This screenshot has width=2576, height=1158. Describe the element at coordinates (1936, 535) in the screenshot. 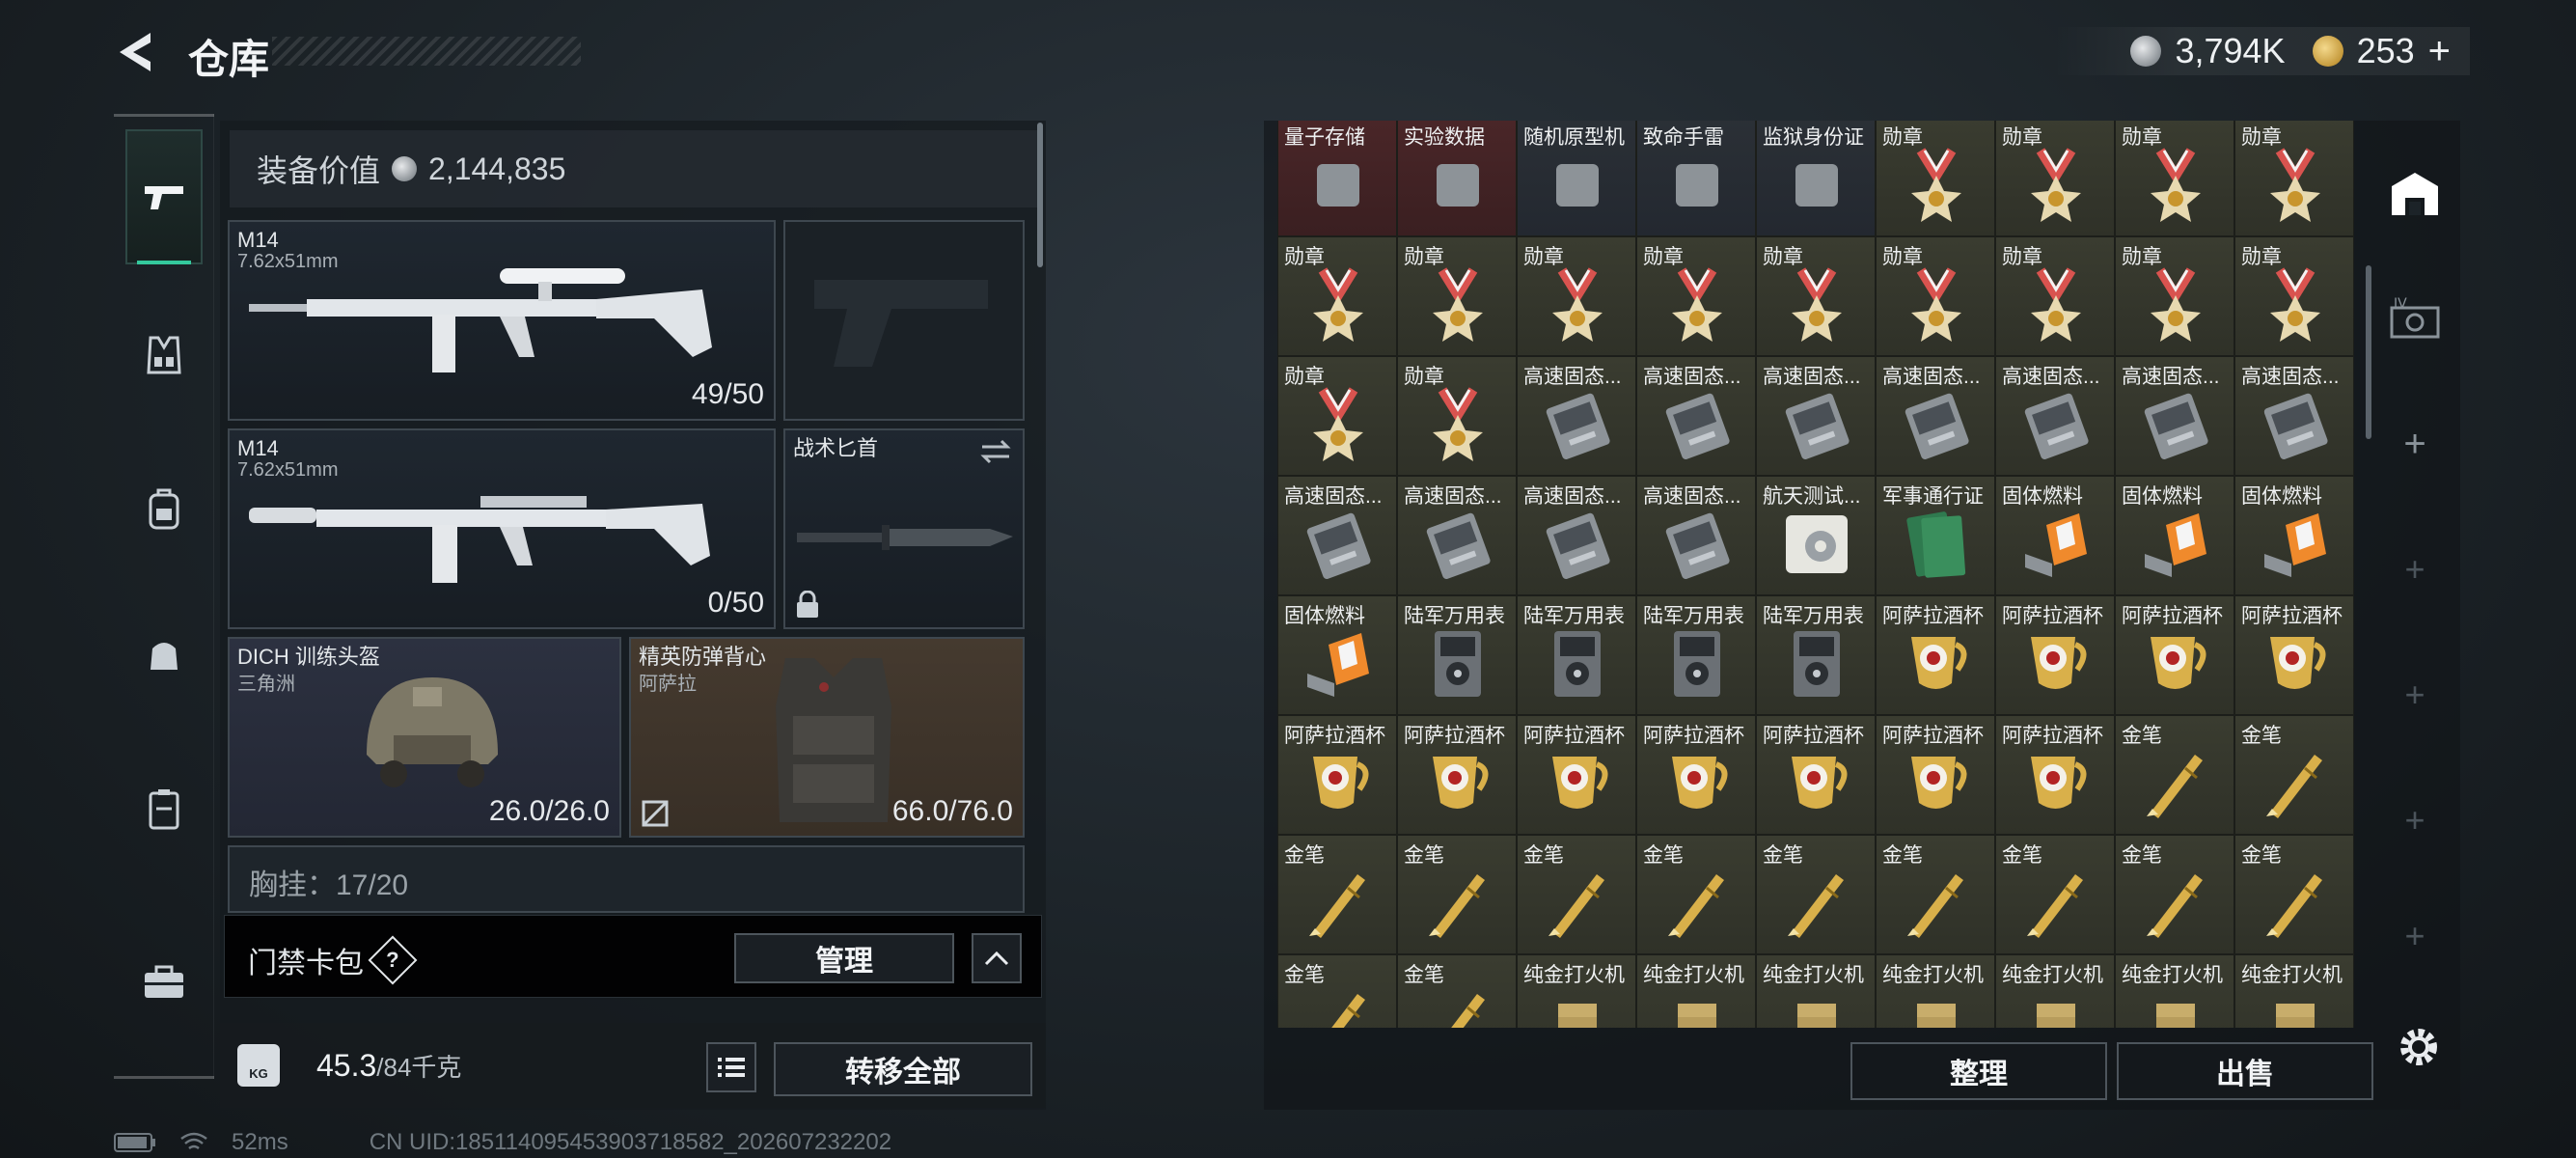

I see `storage-item-cell: 军事通行证` at that location.